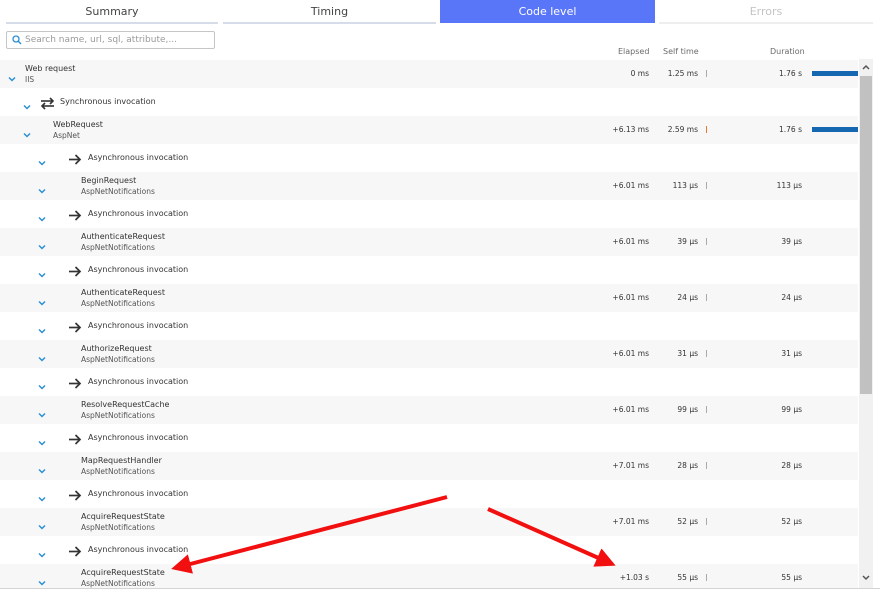  What do you see at coordinates (118, 40) in the screenshot?
I see `search-input` at bounding box center [118, 40].